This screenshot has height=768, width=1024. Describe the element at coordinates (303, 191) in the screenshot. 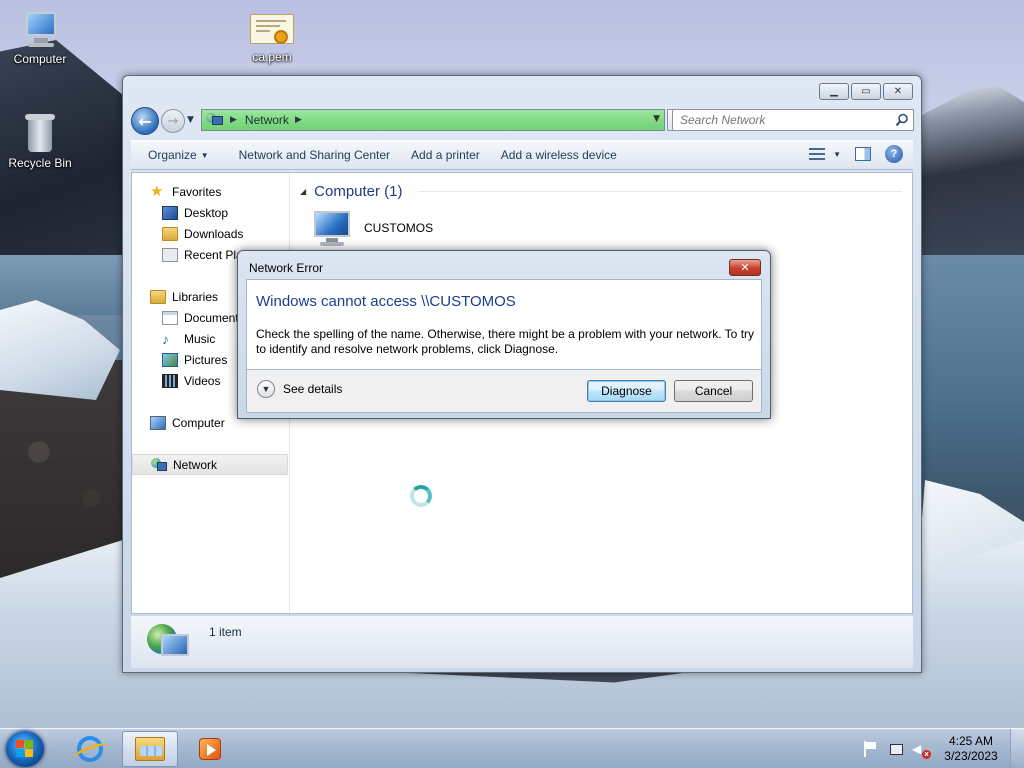

I see `collapse-triangle-icon: ◢` at that location.